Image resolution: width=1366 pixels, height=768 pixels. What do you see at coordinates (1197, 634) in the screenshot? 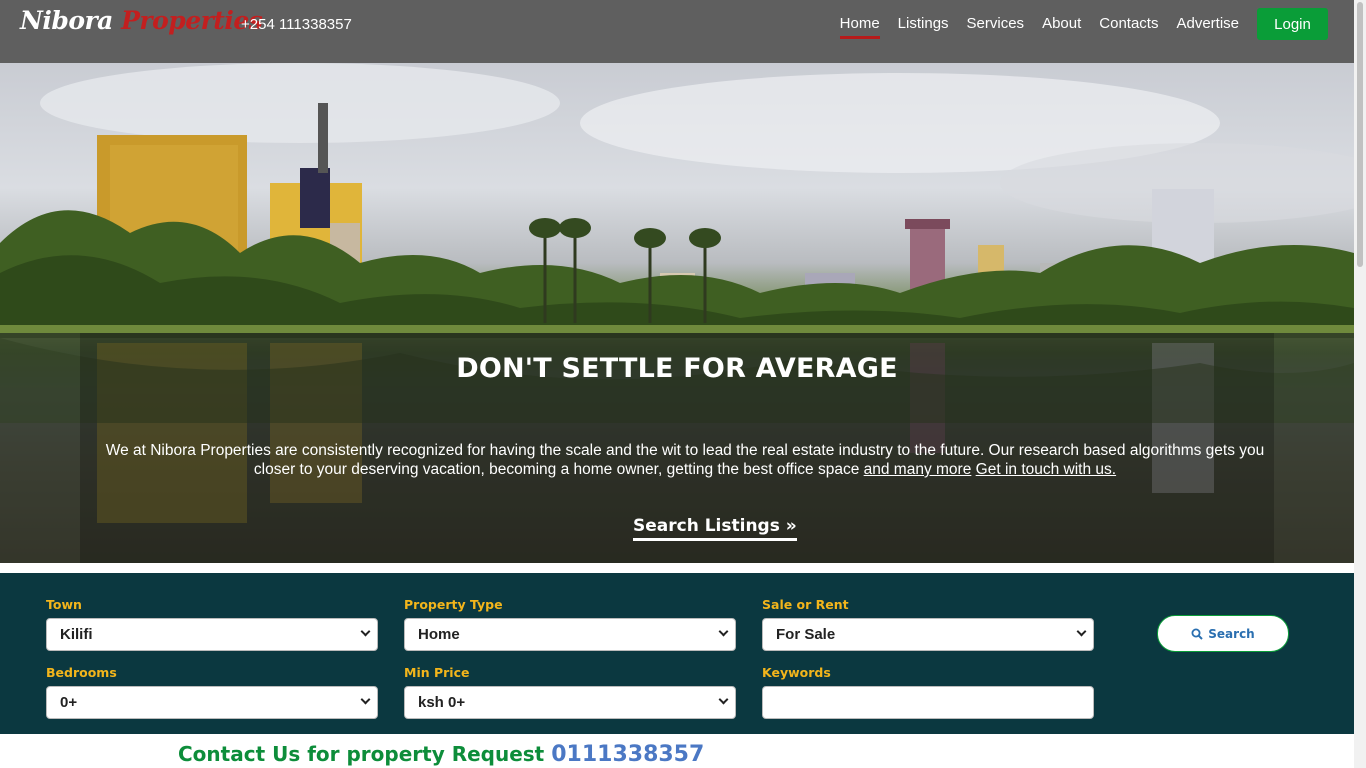
I see `search-icon` at bounding box center [1197, 634].